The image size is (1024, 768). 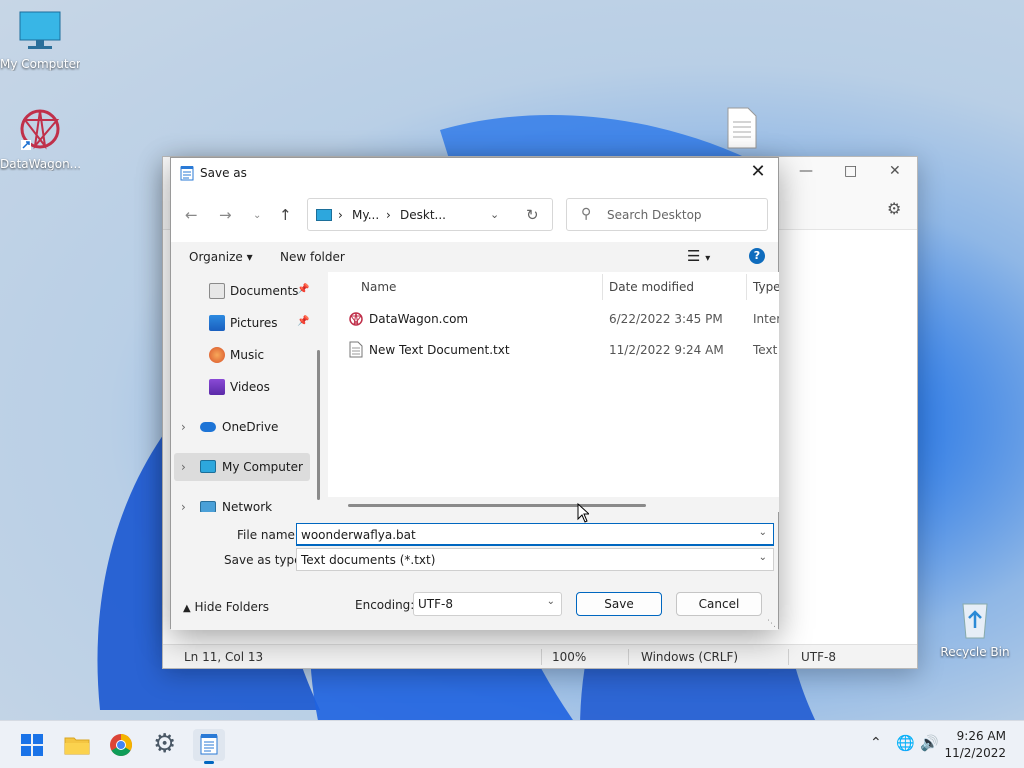 I want to click on nav-item-label: Network, so click(x=247, y=506).